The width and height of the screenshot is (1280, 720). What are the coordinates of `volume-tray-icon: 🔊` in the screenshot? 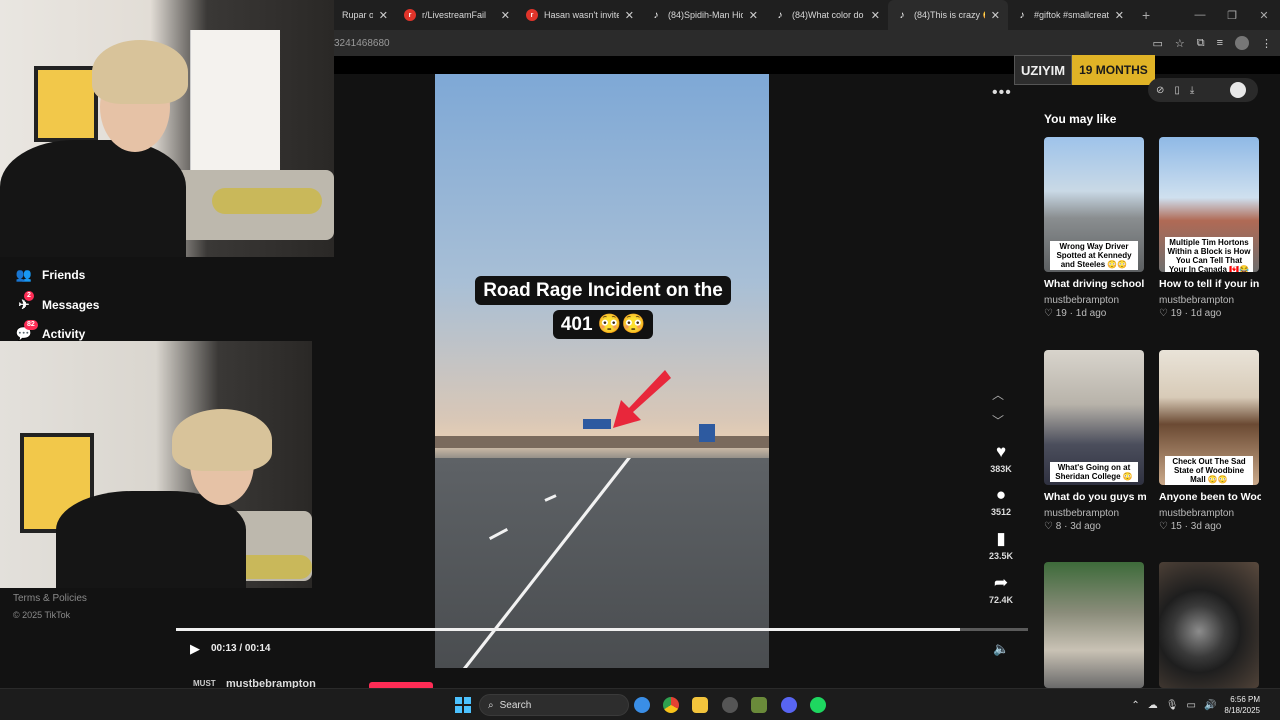 It's located at (1210, 705).